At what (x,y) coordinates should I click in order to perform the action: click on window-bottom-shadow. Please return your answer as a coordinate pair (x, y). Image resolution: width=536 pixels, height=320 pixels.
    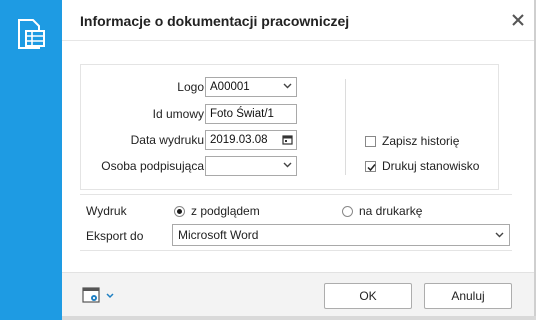
    Looking at the image, I should click on (299, 318).